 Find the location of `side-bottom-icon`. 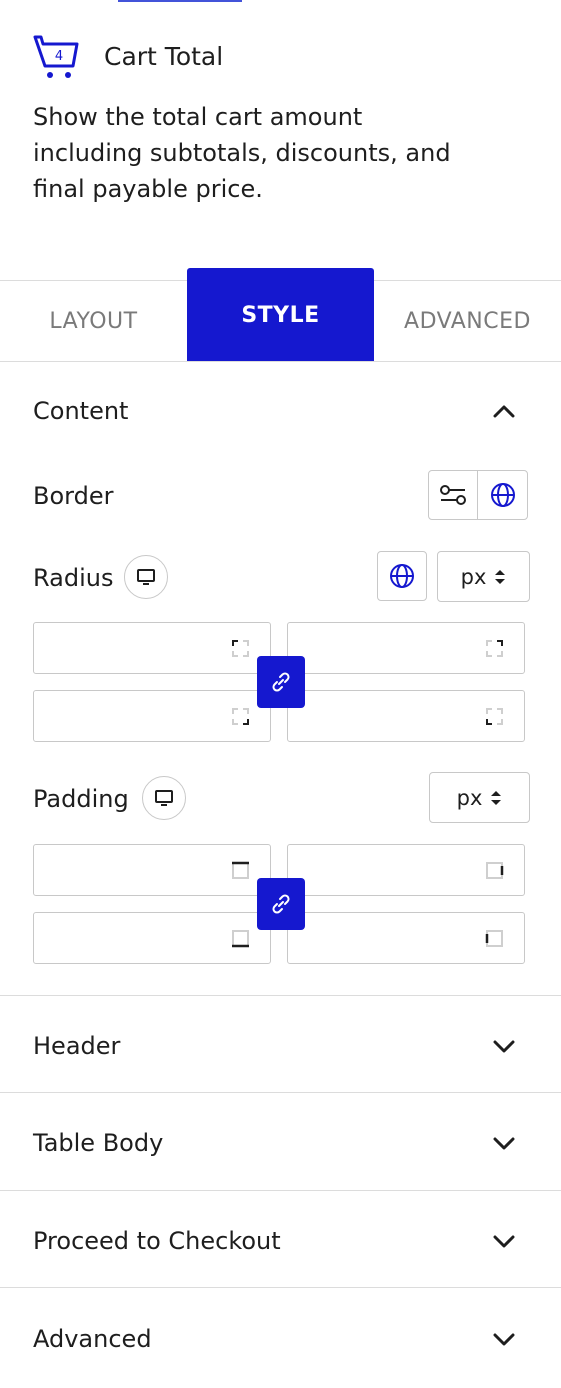

side-bottom-icon is located at coordinates (240, 939).